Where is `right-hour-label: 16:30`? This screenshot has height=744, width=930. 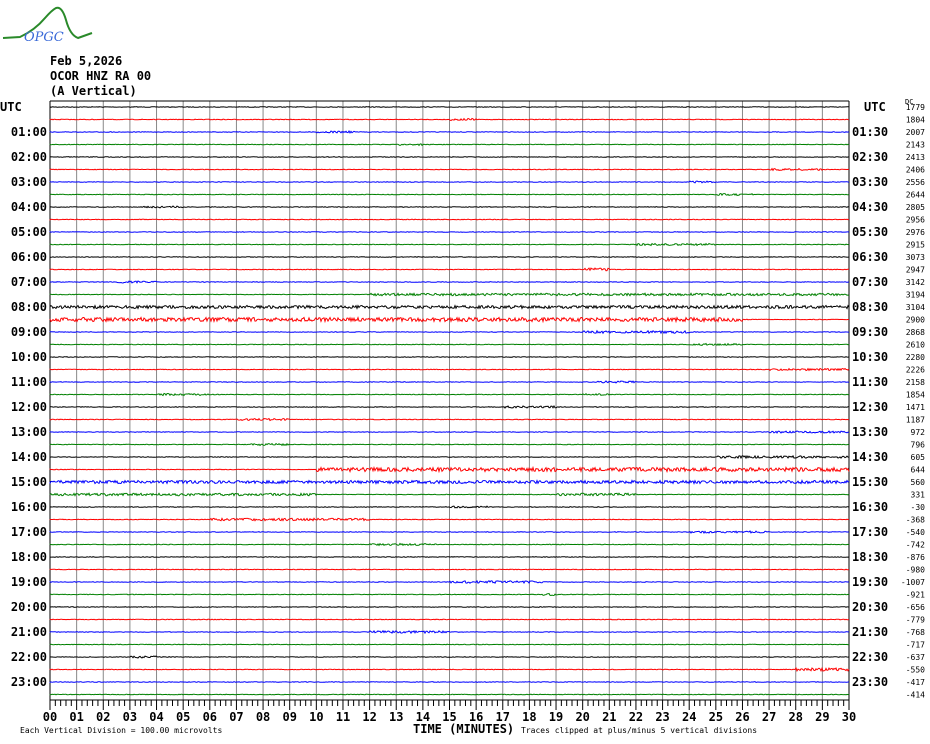 right-hour-label: 16:30 is located at coordinates (870, 507).